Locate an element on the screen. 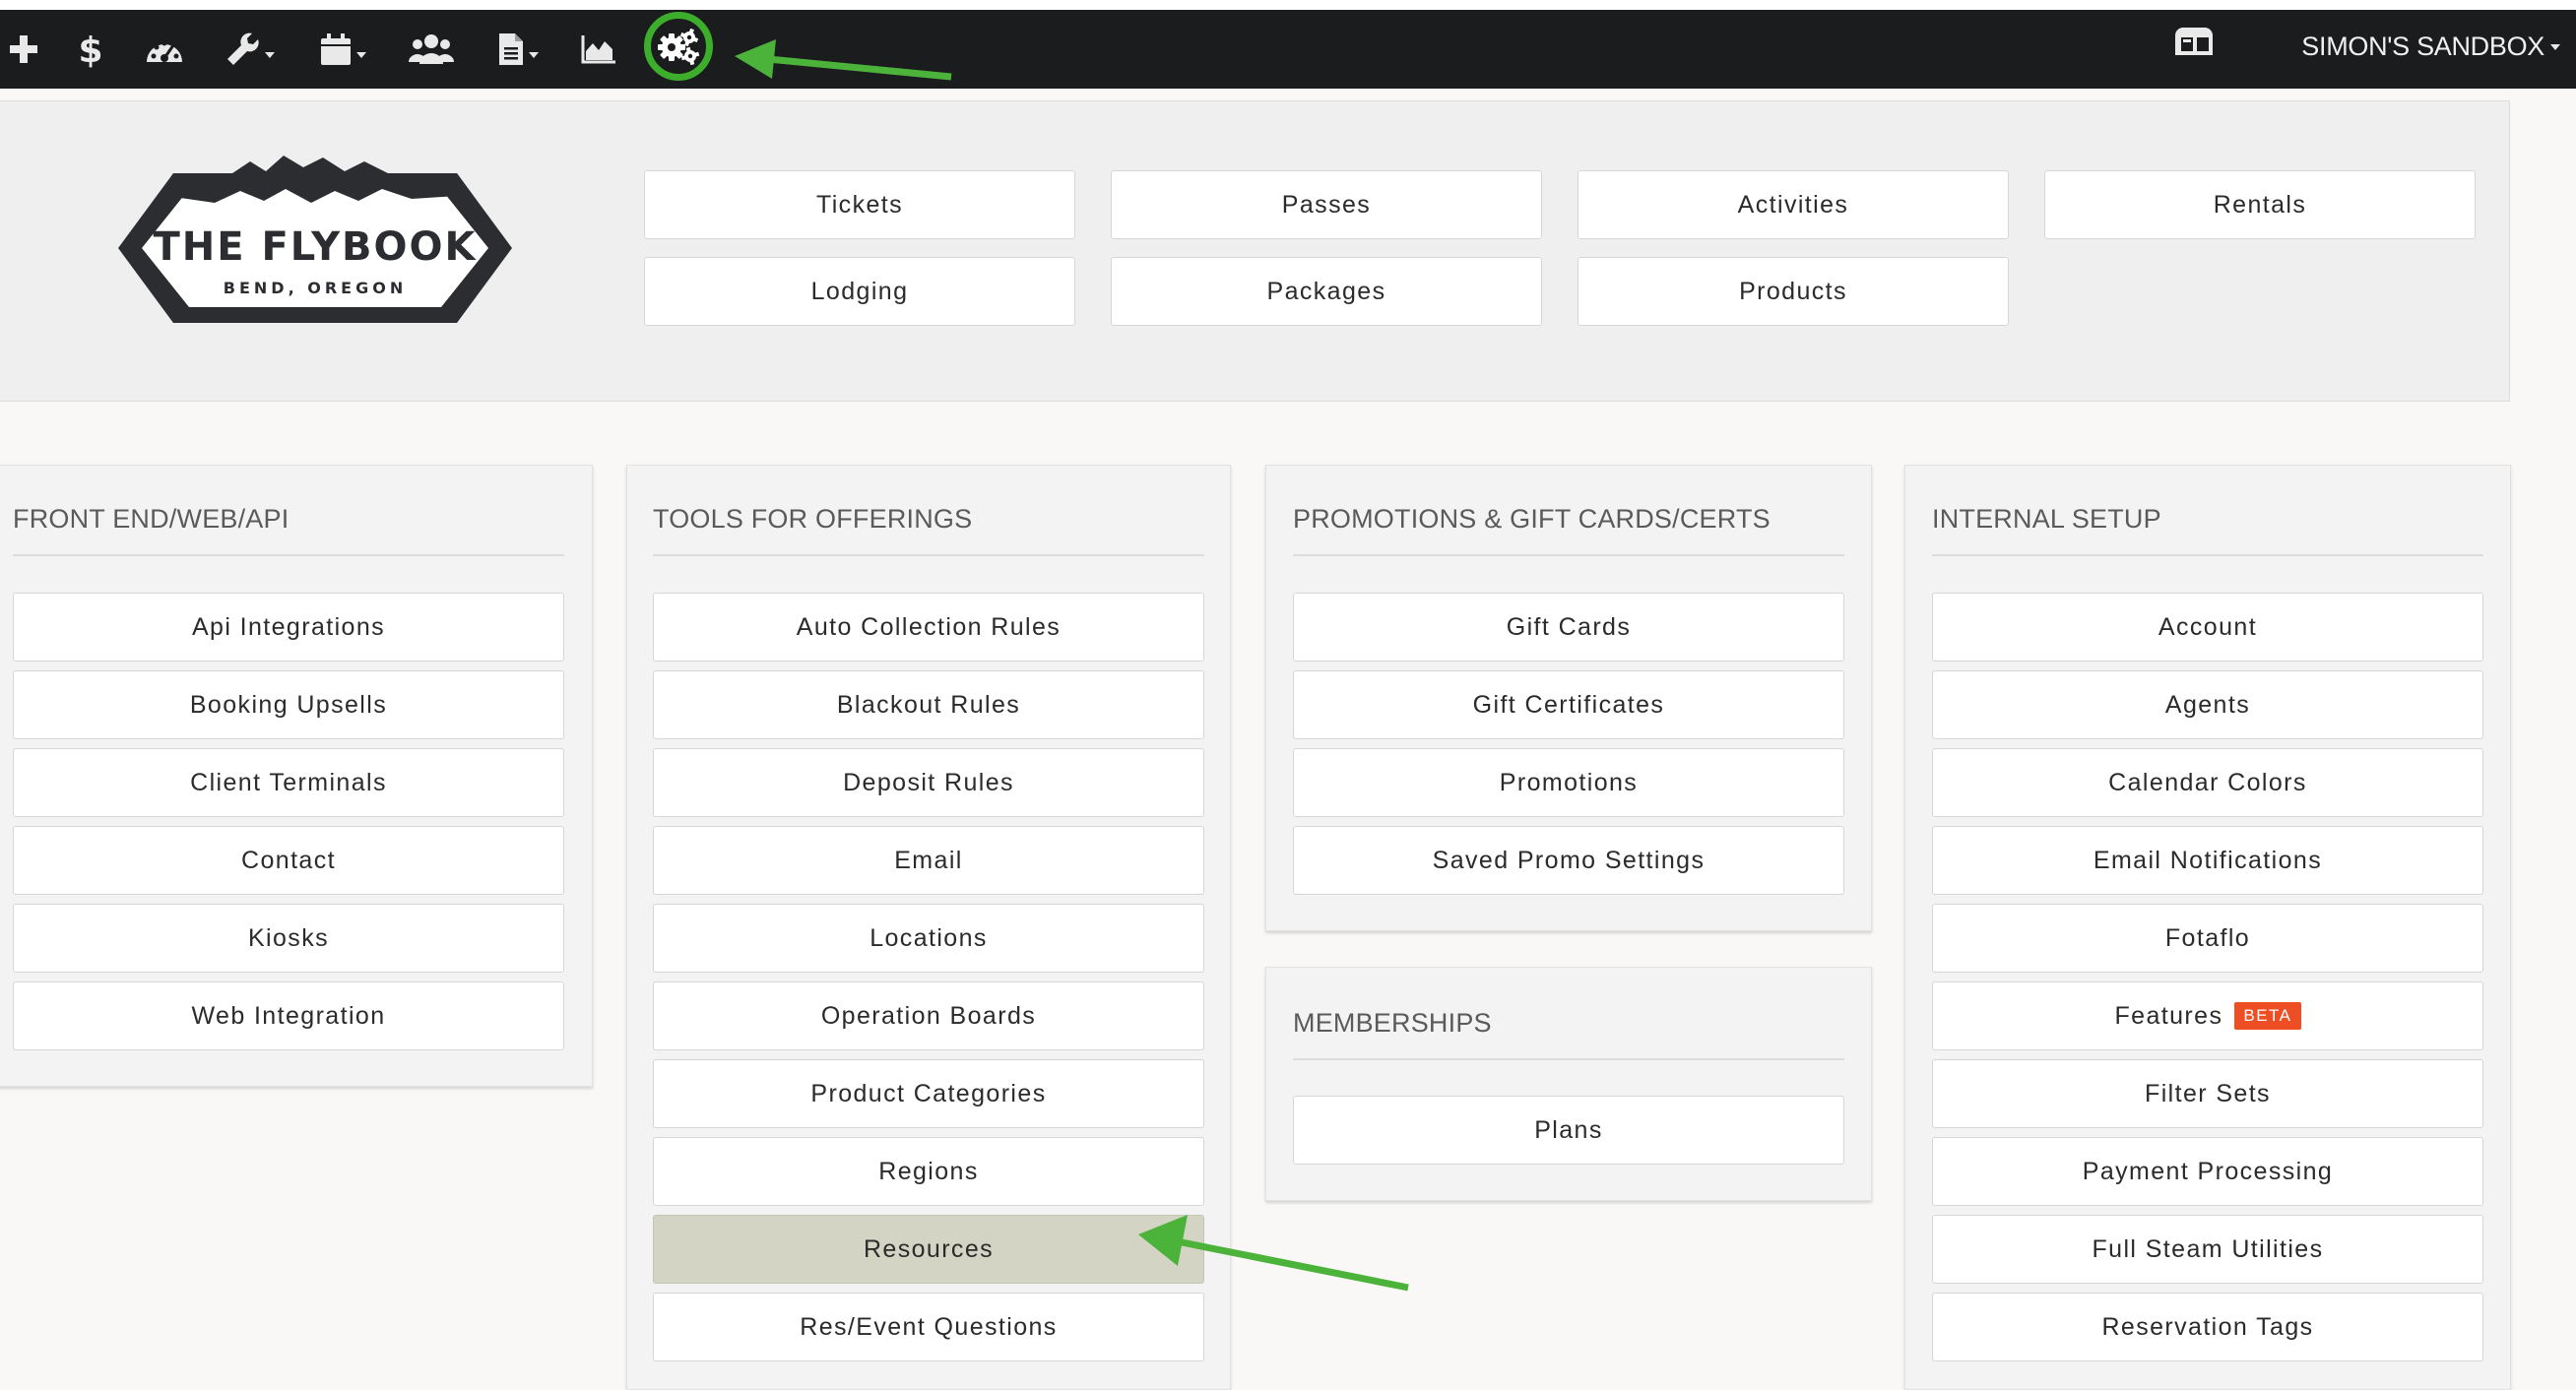 This screenshot has width=2576, height=1390. front-end-divider is located at coordinates (288, 555).